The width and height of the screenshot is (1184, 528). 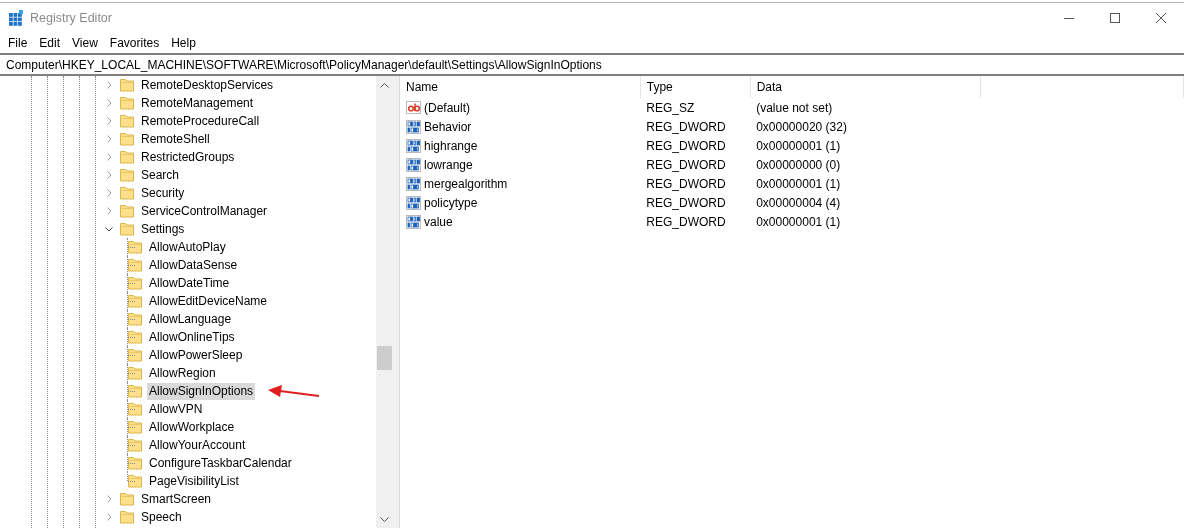 I want to click on tree-item: AllowDateTime, so click(x=189, y=283).